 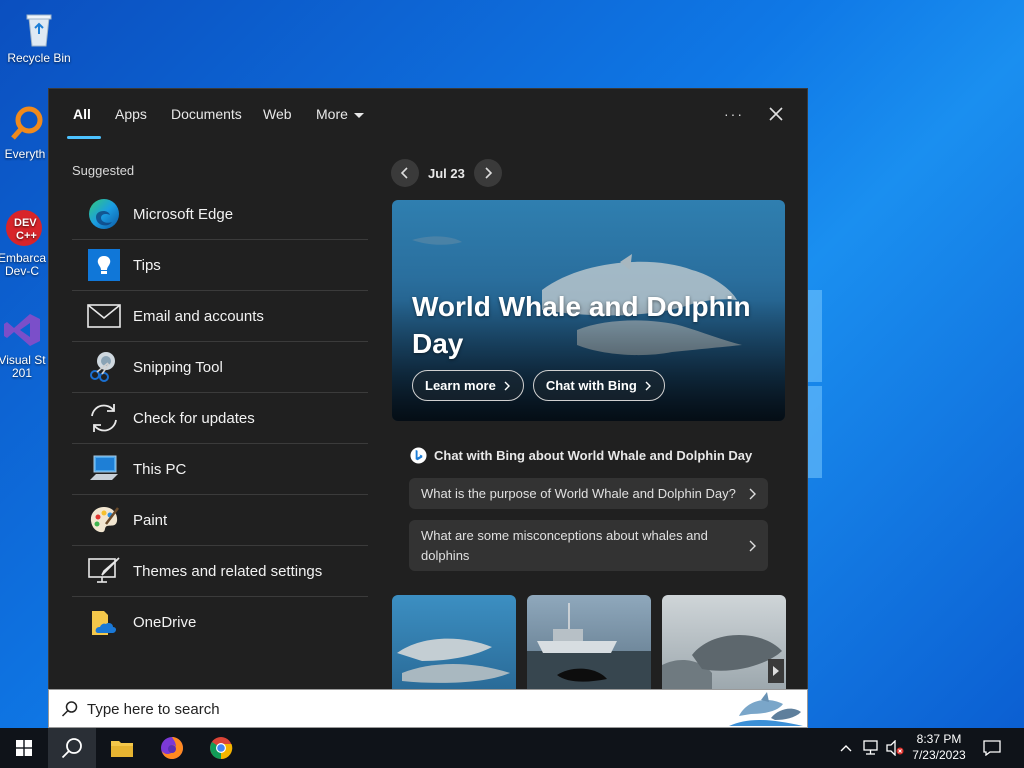 I want to click on tab-web: Web, so click(x=277, y=114).